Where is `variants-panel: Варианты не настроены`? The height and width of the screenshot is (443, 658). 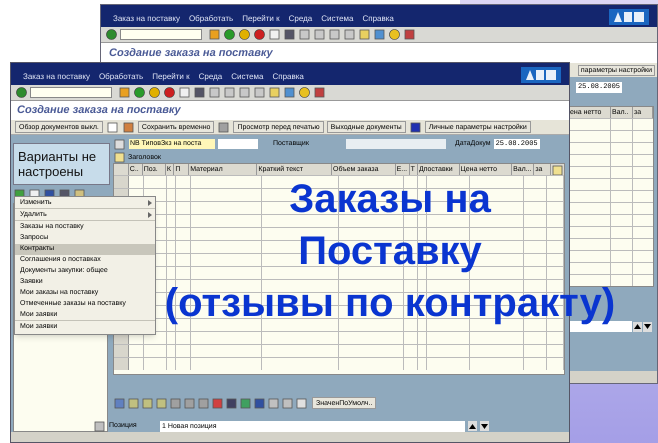
variants-panel: Варианты не настроены is located at coordinates (61, 164).